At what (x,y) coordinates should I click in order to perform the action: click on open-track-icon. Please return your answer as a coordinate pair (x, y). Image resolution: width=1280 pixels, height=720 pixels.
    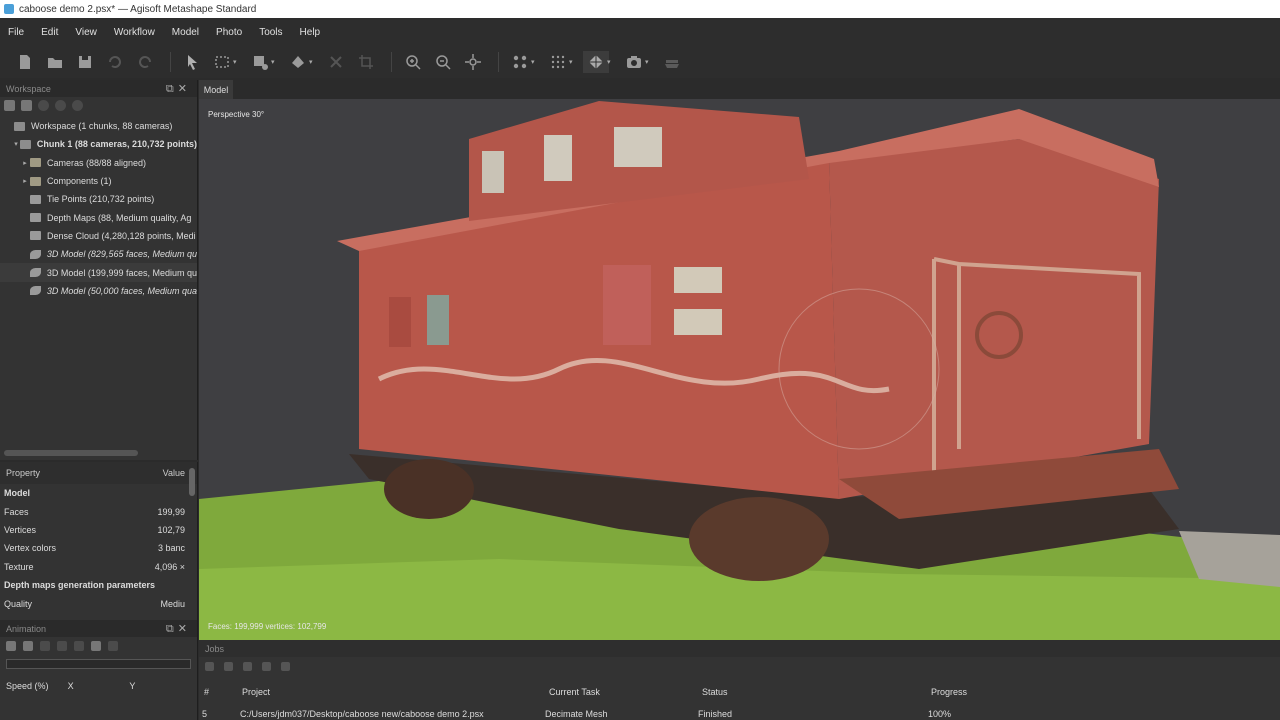
    Looking at the image, I should click on (28, 646).